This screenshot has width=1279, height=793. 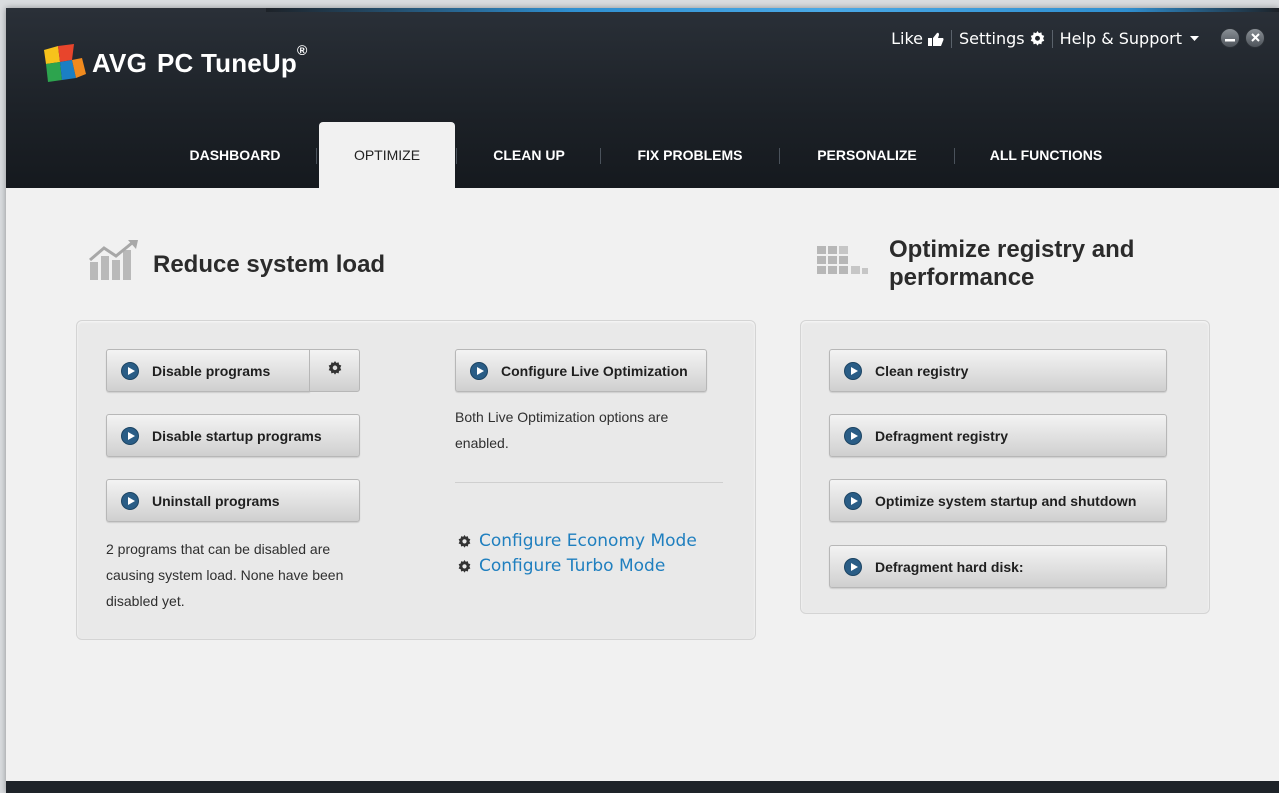 I want to click on uninstall-programs-button: Uninstall programs, so click(x=233, y=500).